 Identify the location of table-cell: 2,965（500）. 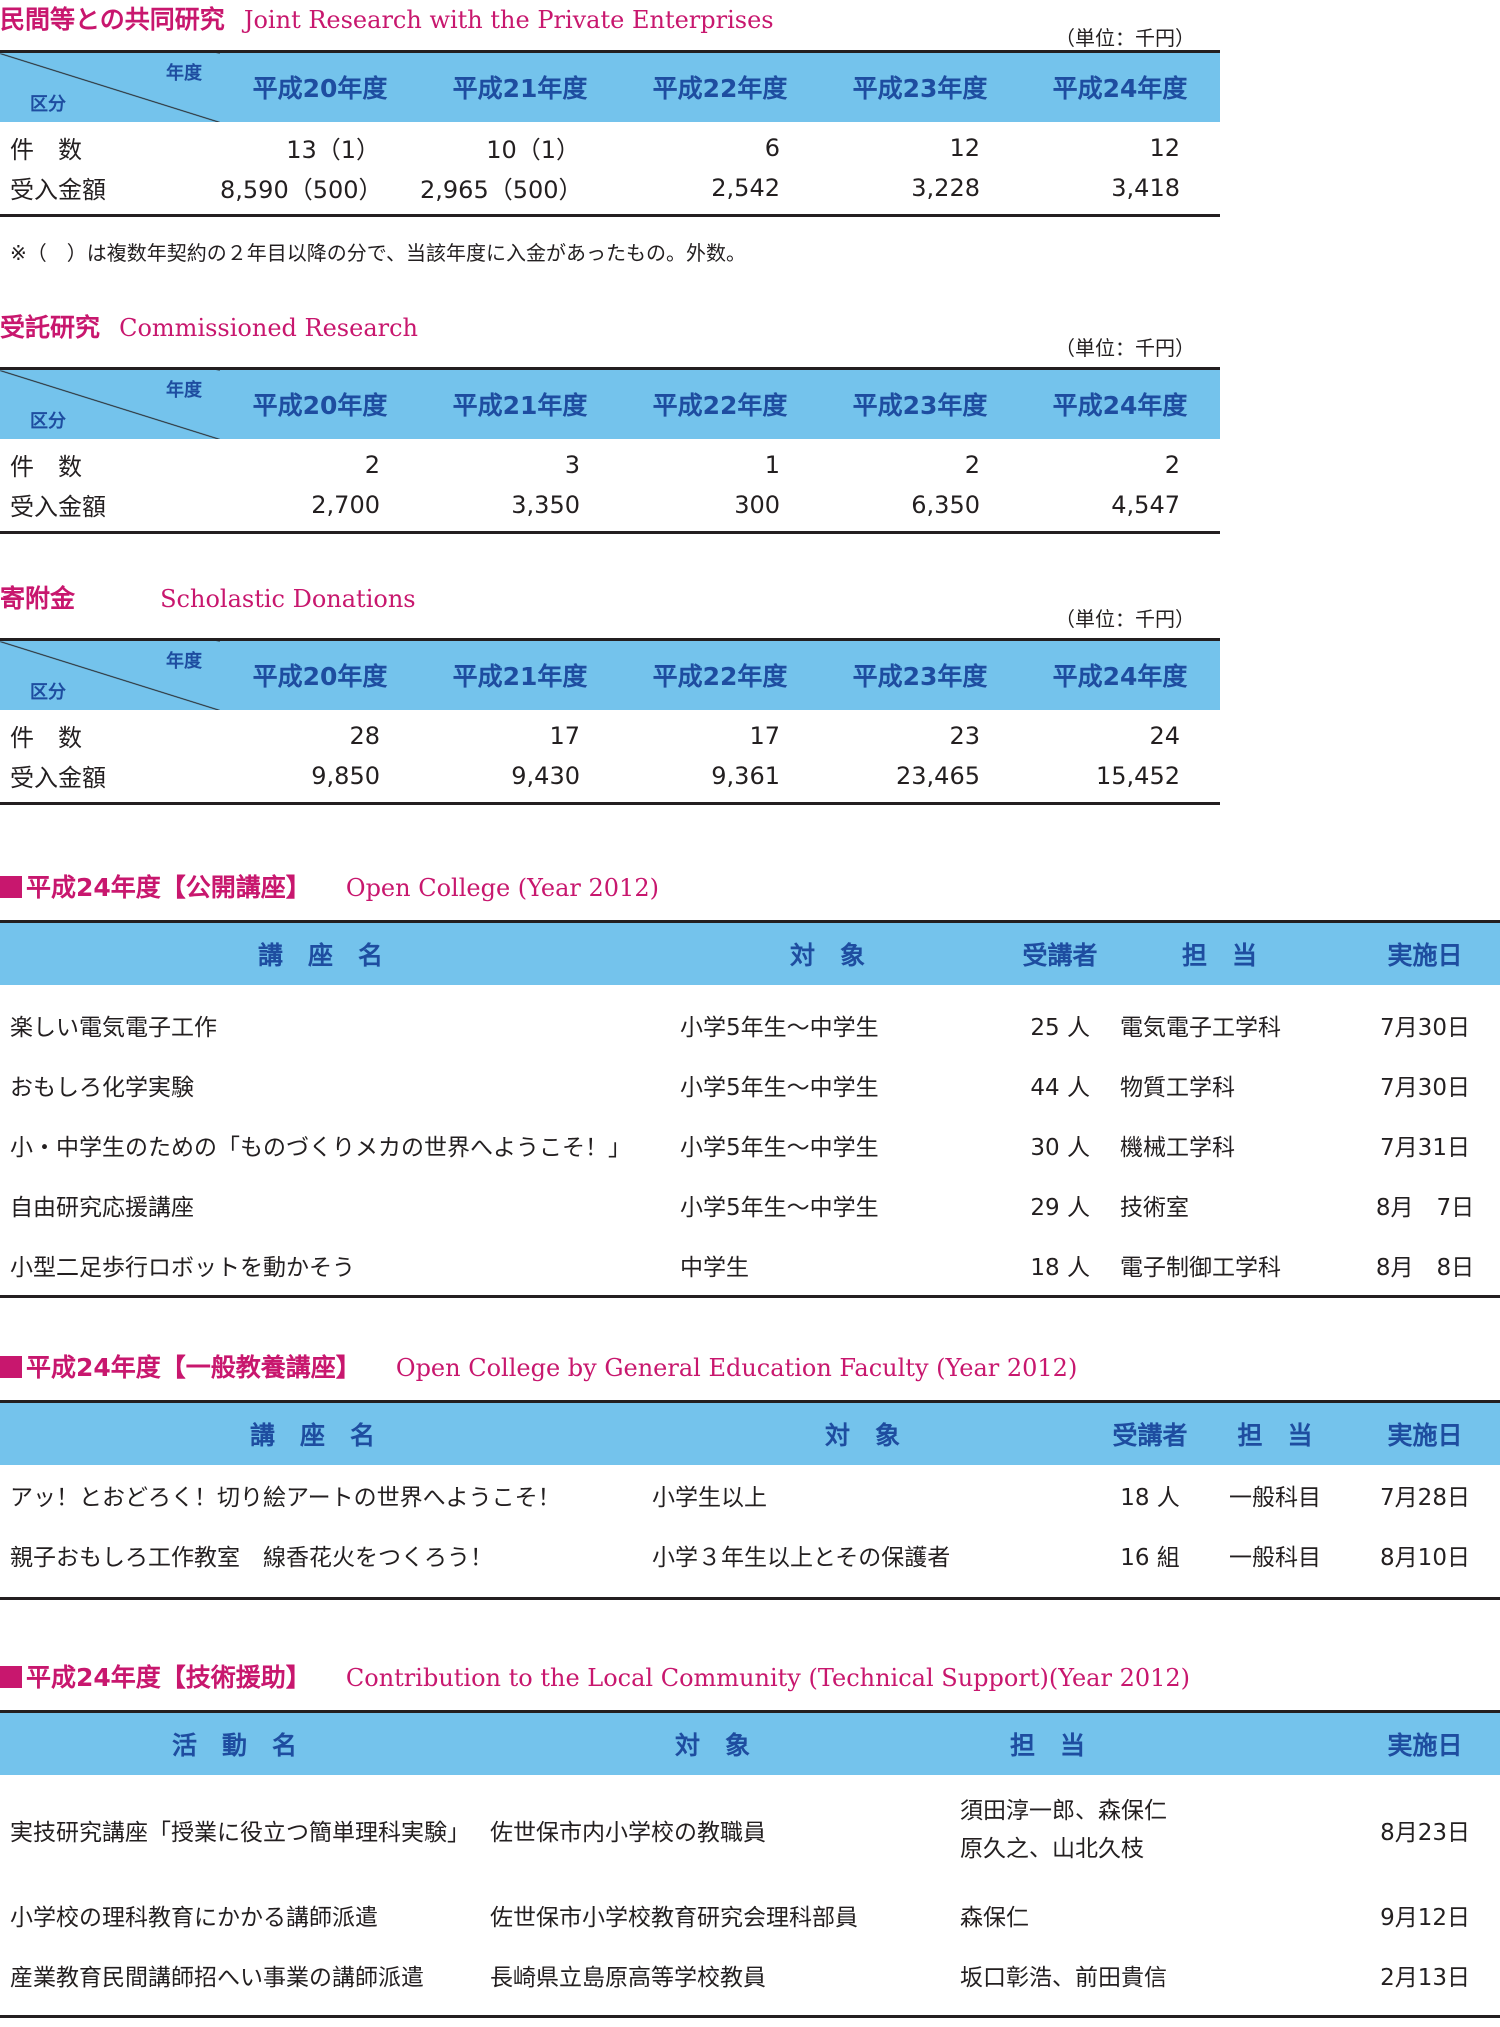
(520, 192).